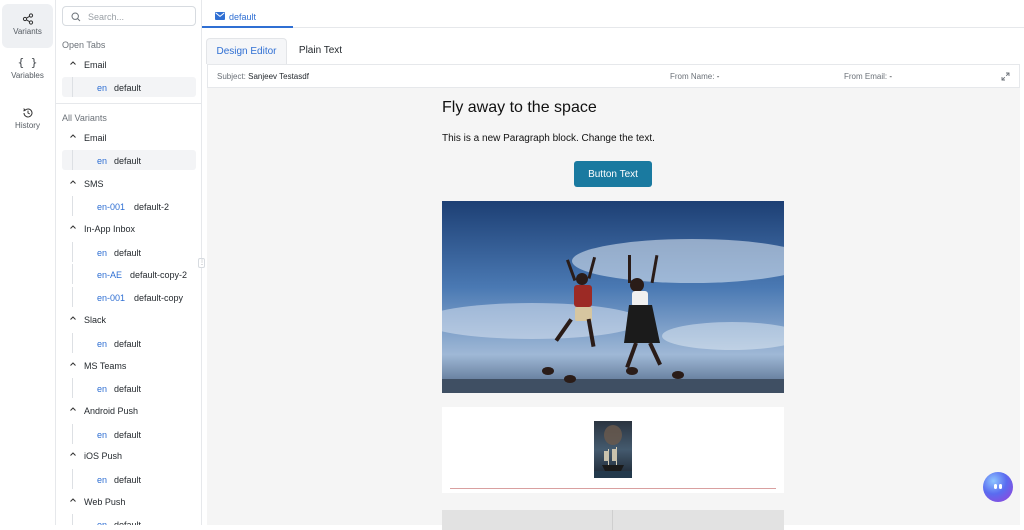 The width and height of the screenshot is (1024, 530). What do you see at coordinates (129, 366) in the screenshot?
I see `group-ms-teams: MS Teams` at bounding box center [129, 366].